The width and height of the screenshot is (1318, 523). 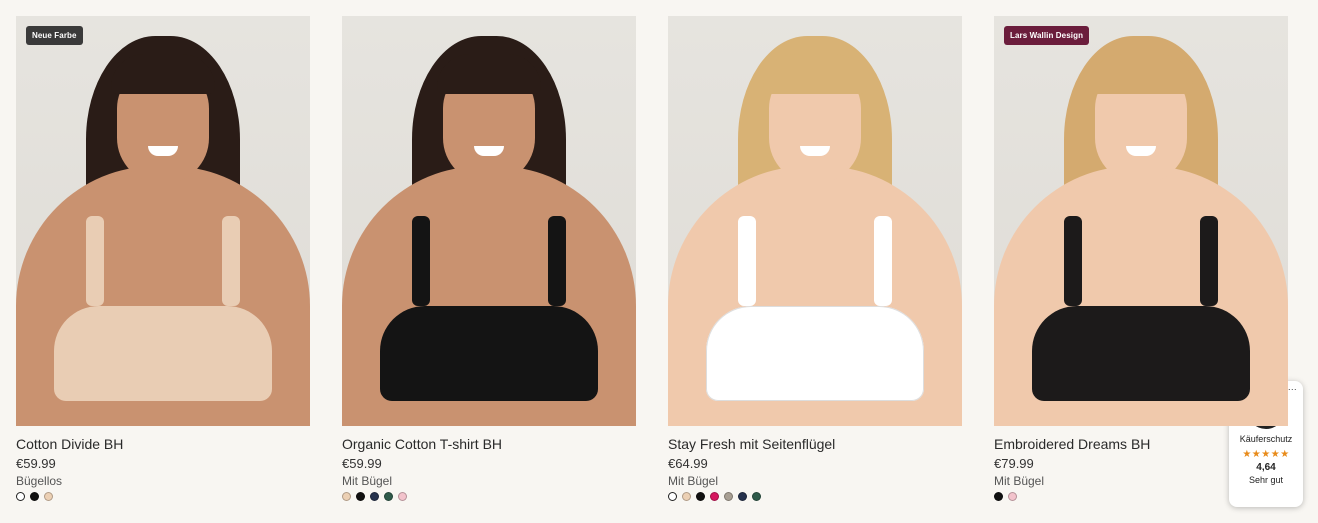 I want to click on product-badge: Lars Wallin Design, so click(x=1047, y=35).